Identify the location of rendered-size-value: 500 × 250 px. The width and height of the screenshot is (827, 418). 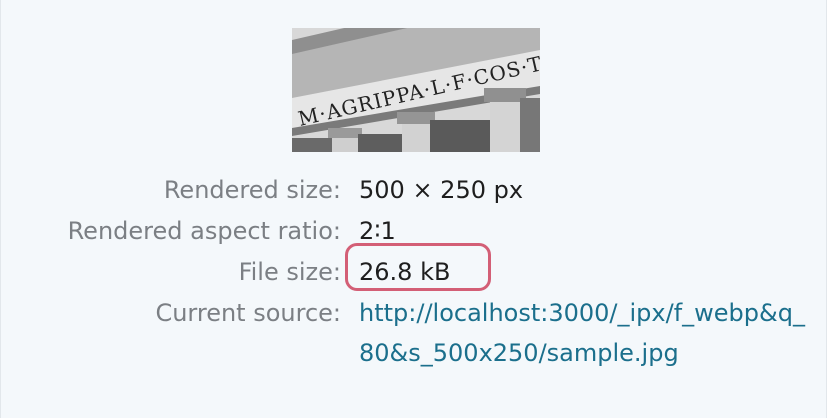
(441, 190).